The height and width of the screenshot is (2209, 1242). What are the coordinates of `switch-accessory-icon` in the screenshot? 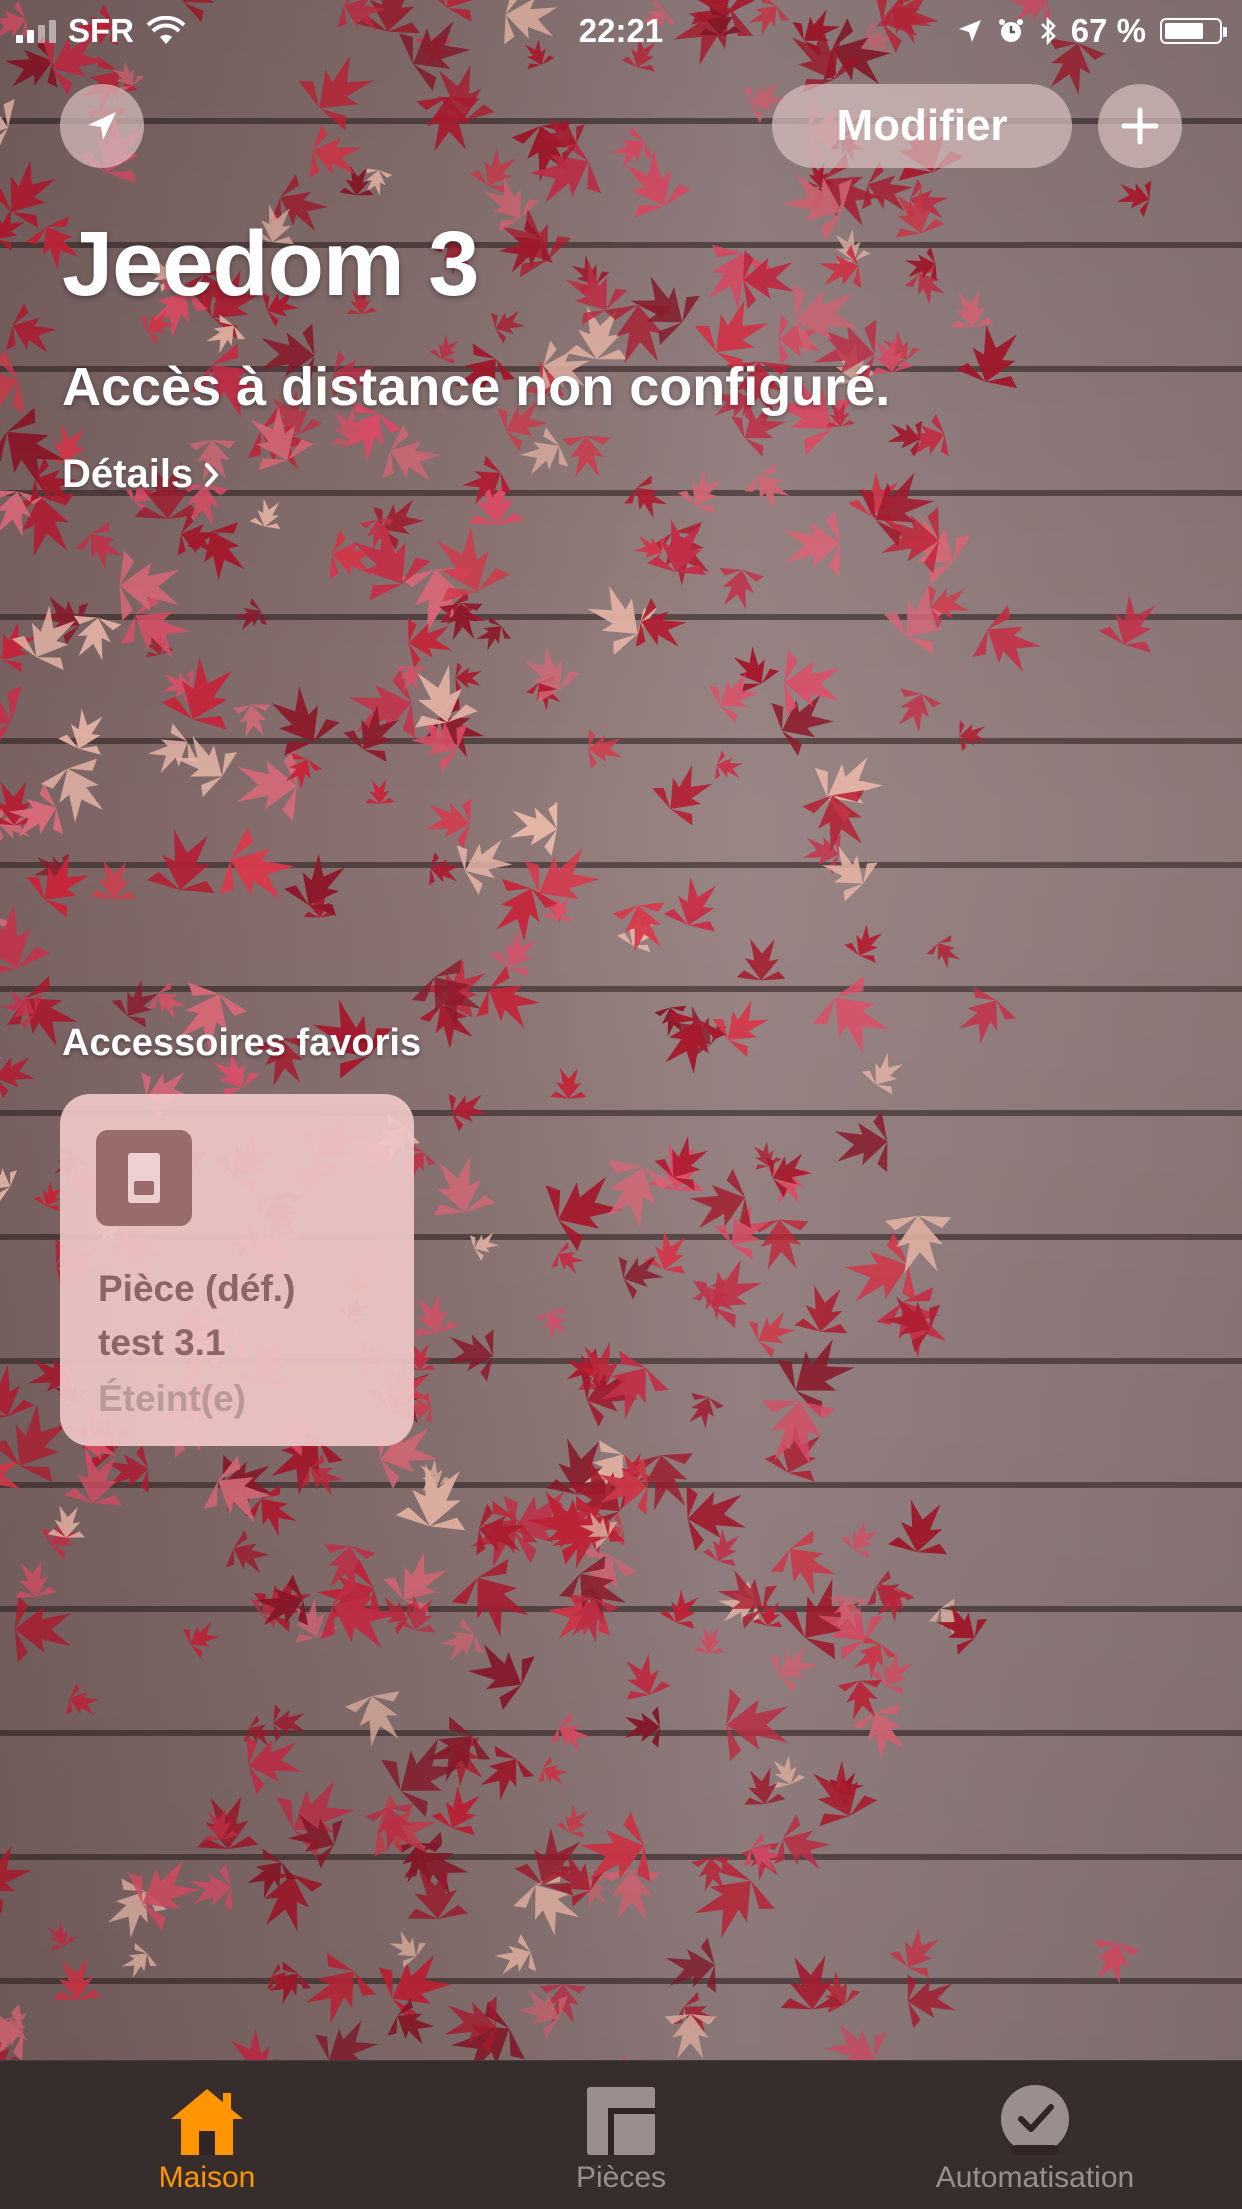 It's located at (144, 1178).